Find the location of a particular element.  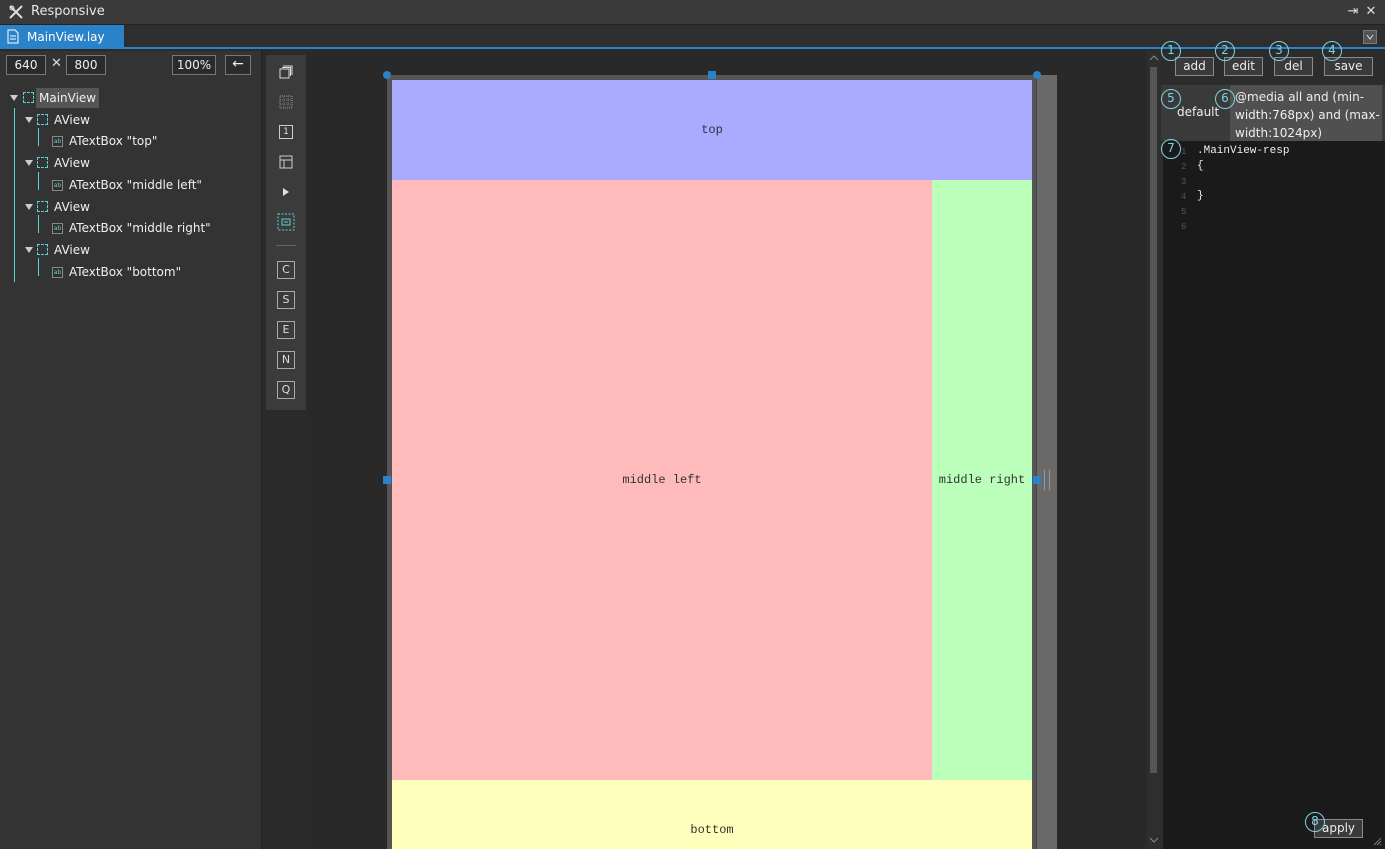

css-code-editor is located at coordinates (1274, 495).